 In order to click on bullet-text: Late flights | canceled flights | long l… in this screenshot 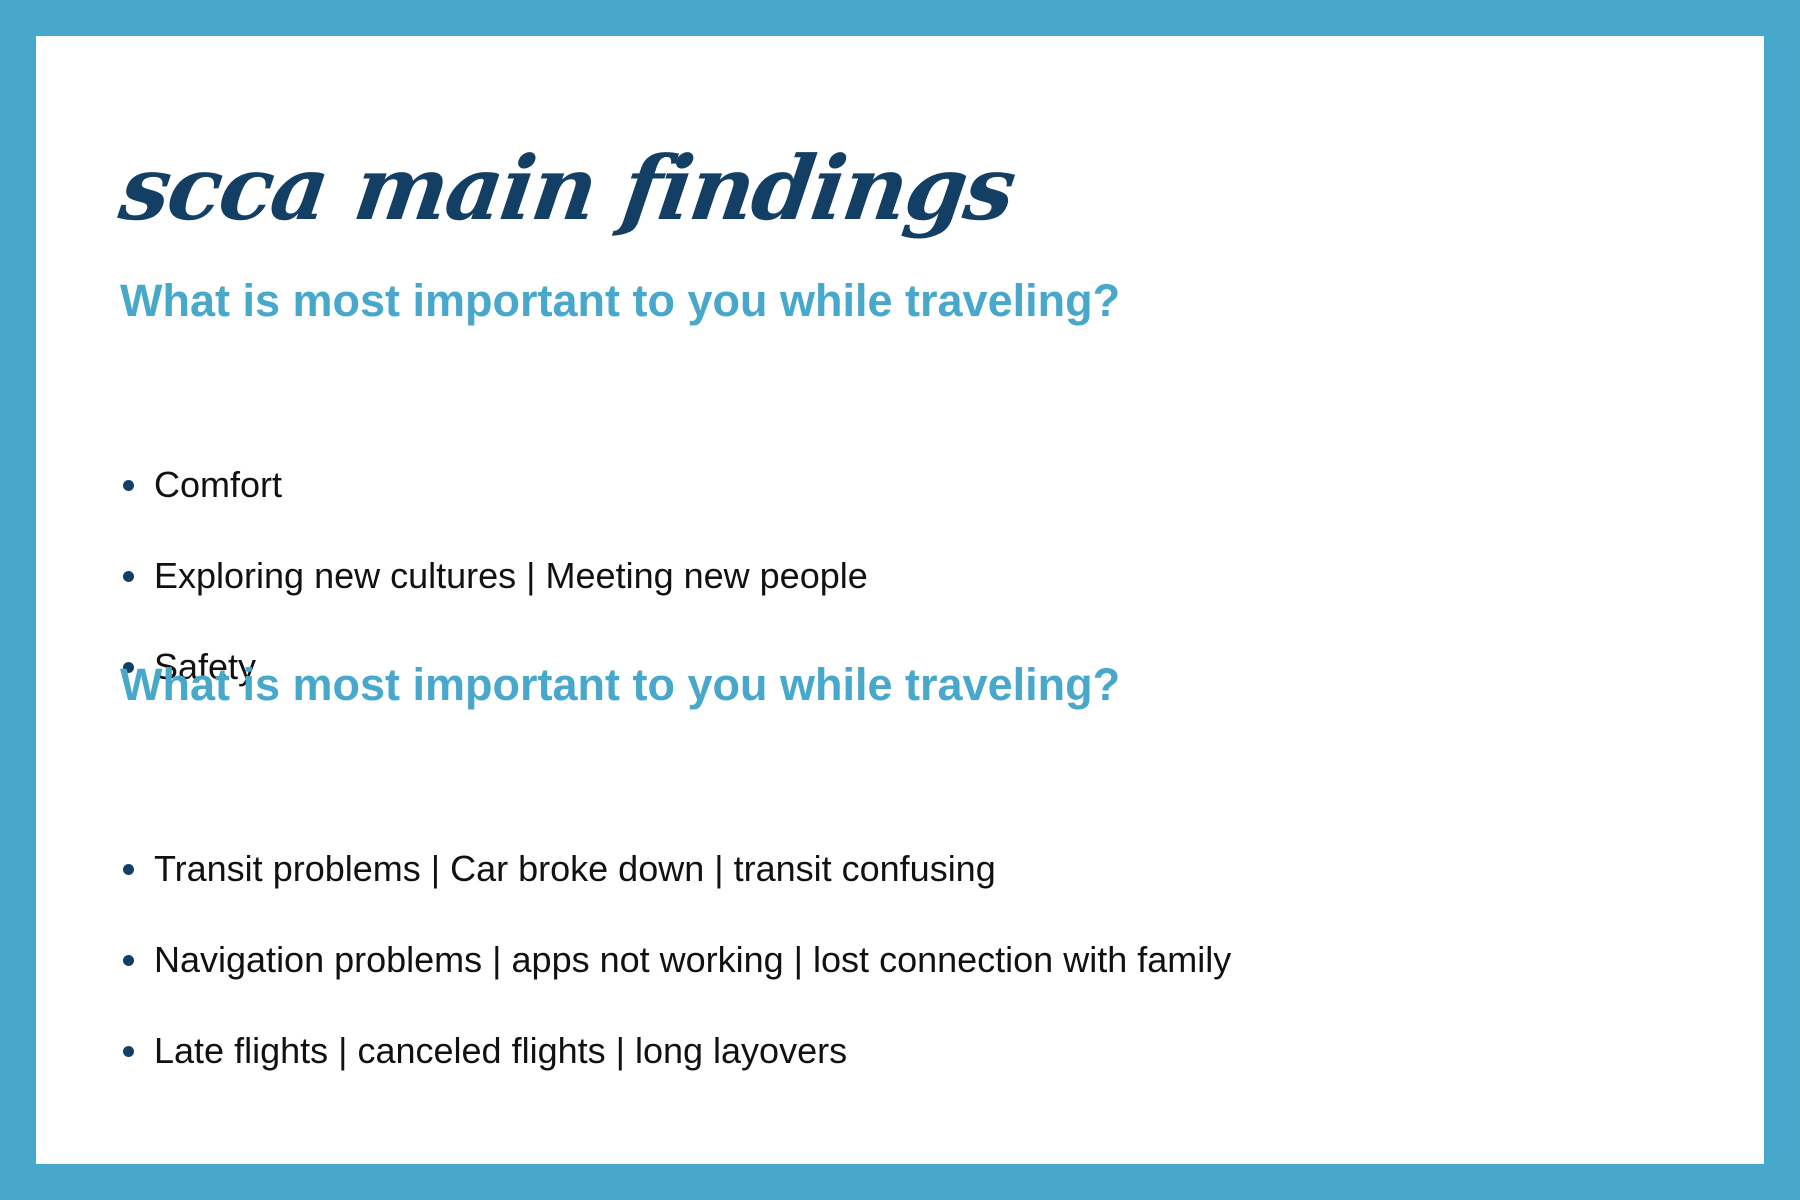, I will do `click(501, 1050)`.